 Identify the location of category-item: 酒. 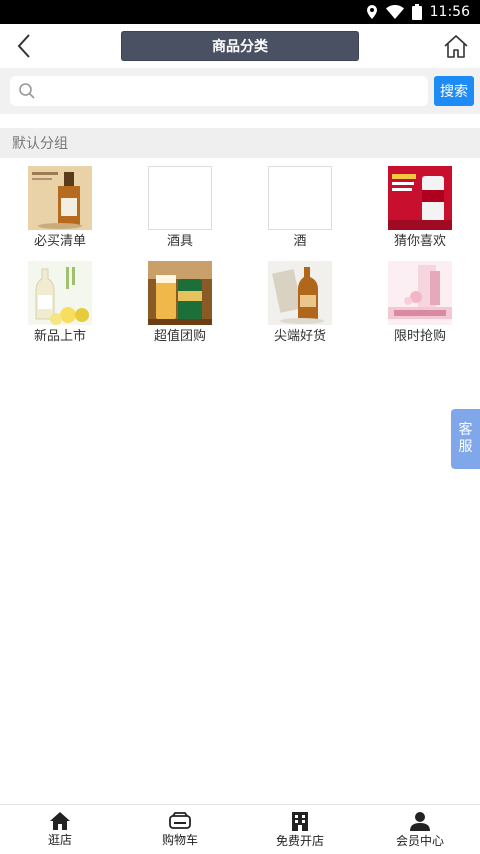
(300, 208).